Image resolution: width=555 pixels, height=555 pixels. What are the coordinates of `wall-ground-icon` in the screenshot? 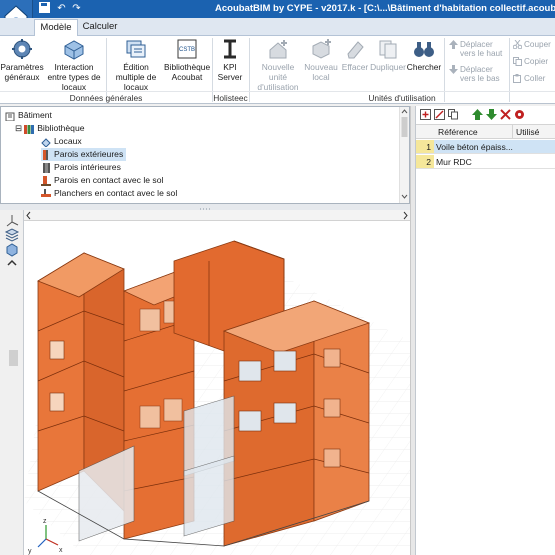 It's located at (46, 180).